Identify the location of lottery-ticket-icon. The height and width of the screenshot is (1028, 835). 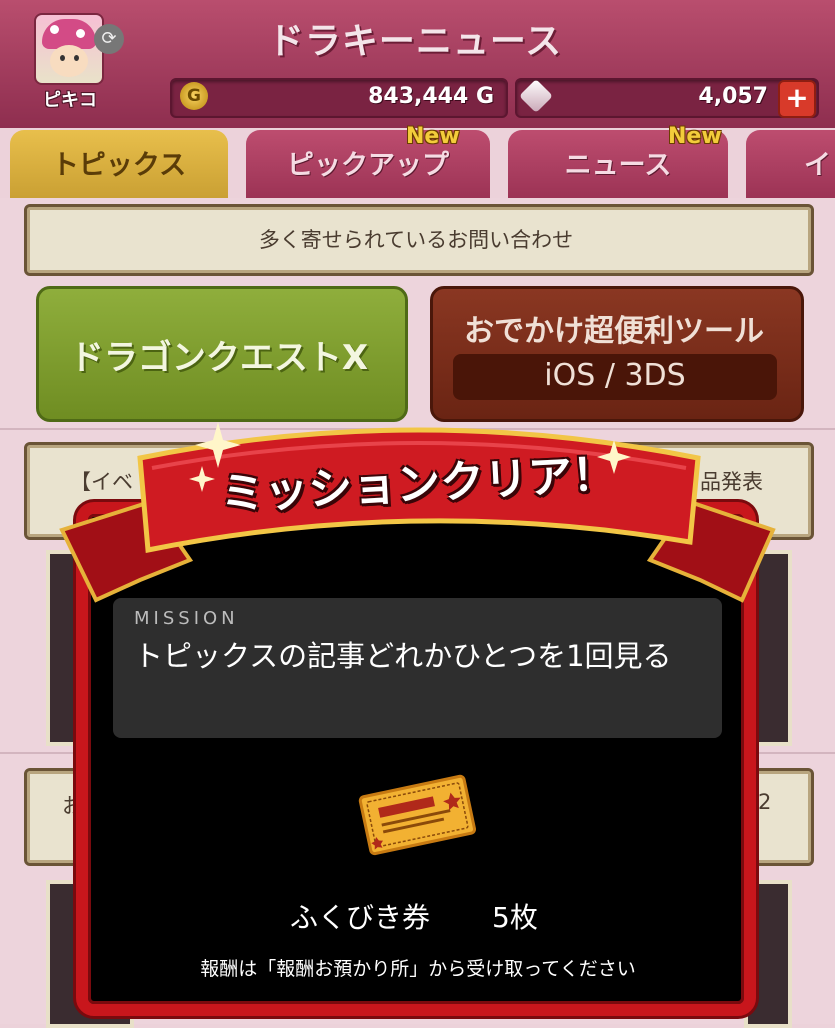
(417, 815).